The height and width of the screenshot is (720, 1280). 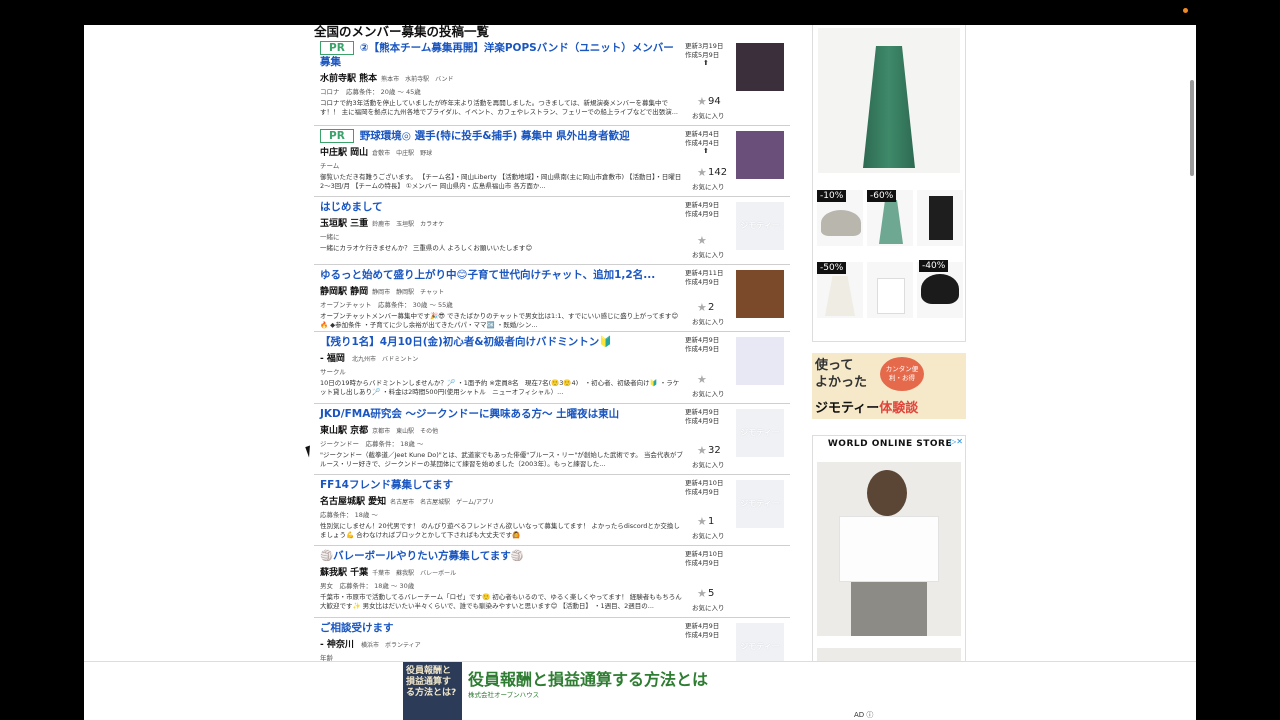 What do you see at coordinates (890, 290) in the screenshot?
I see `product-white-top` at bounding box center [890, 290].